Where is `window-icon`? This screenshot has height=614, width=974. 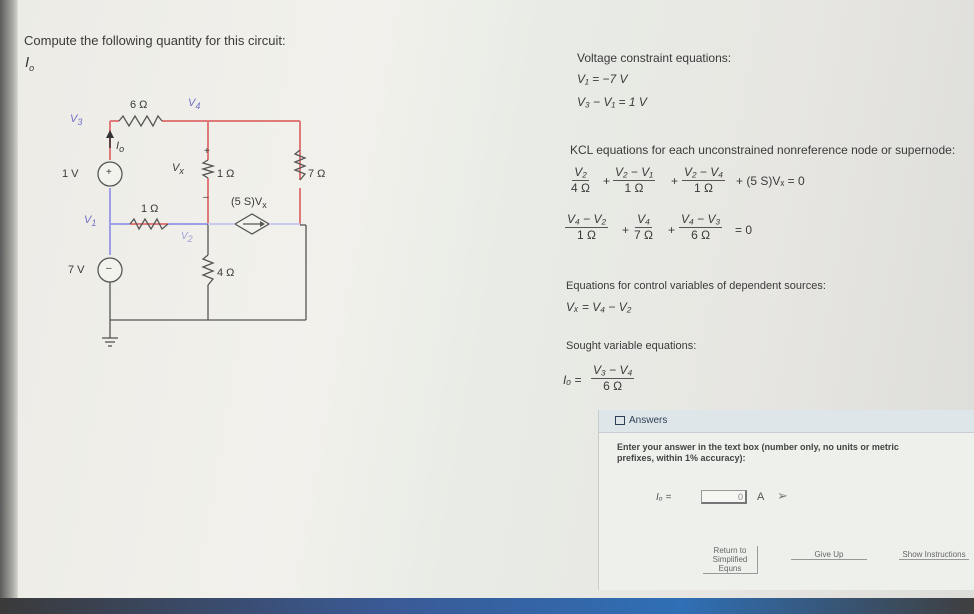
window-icon is located at coordinates (620, 420).